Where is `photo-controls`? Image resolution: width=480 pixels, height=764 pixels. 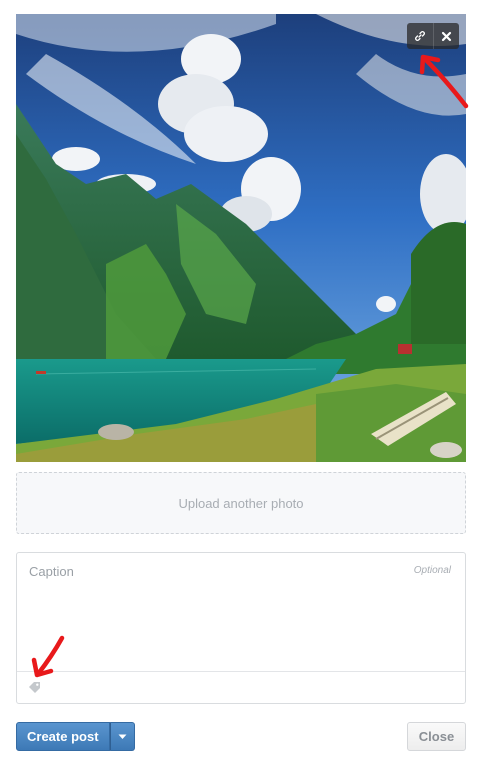
photo-controls is located at coordinates (433, 36).